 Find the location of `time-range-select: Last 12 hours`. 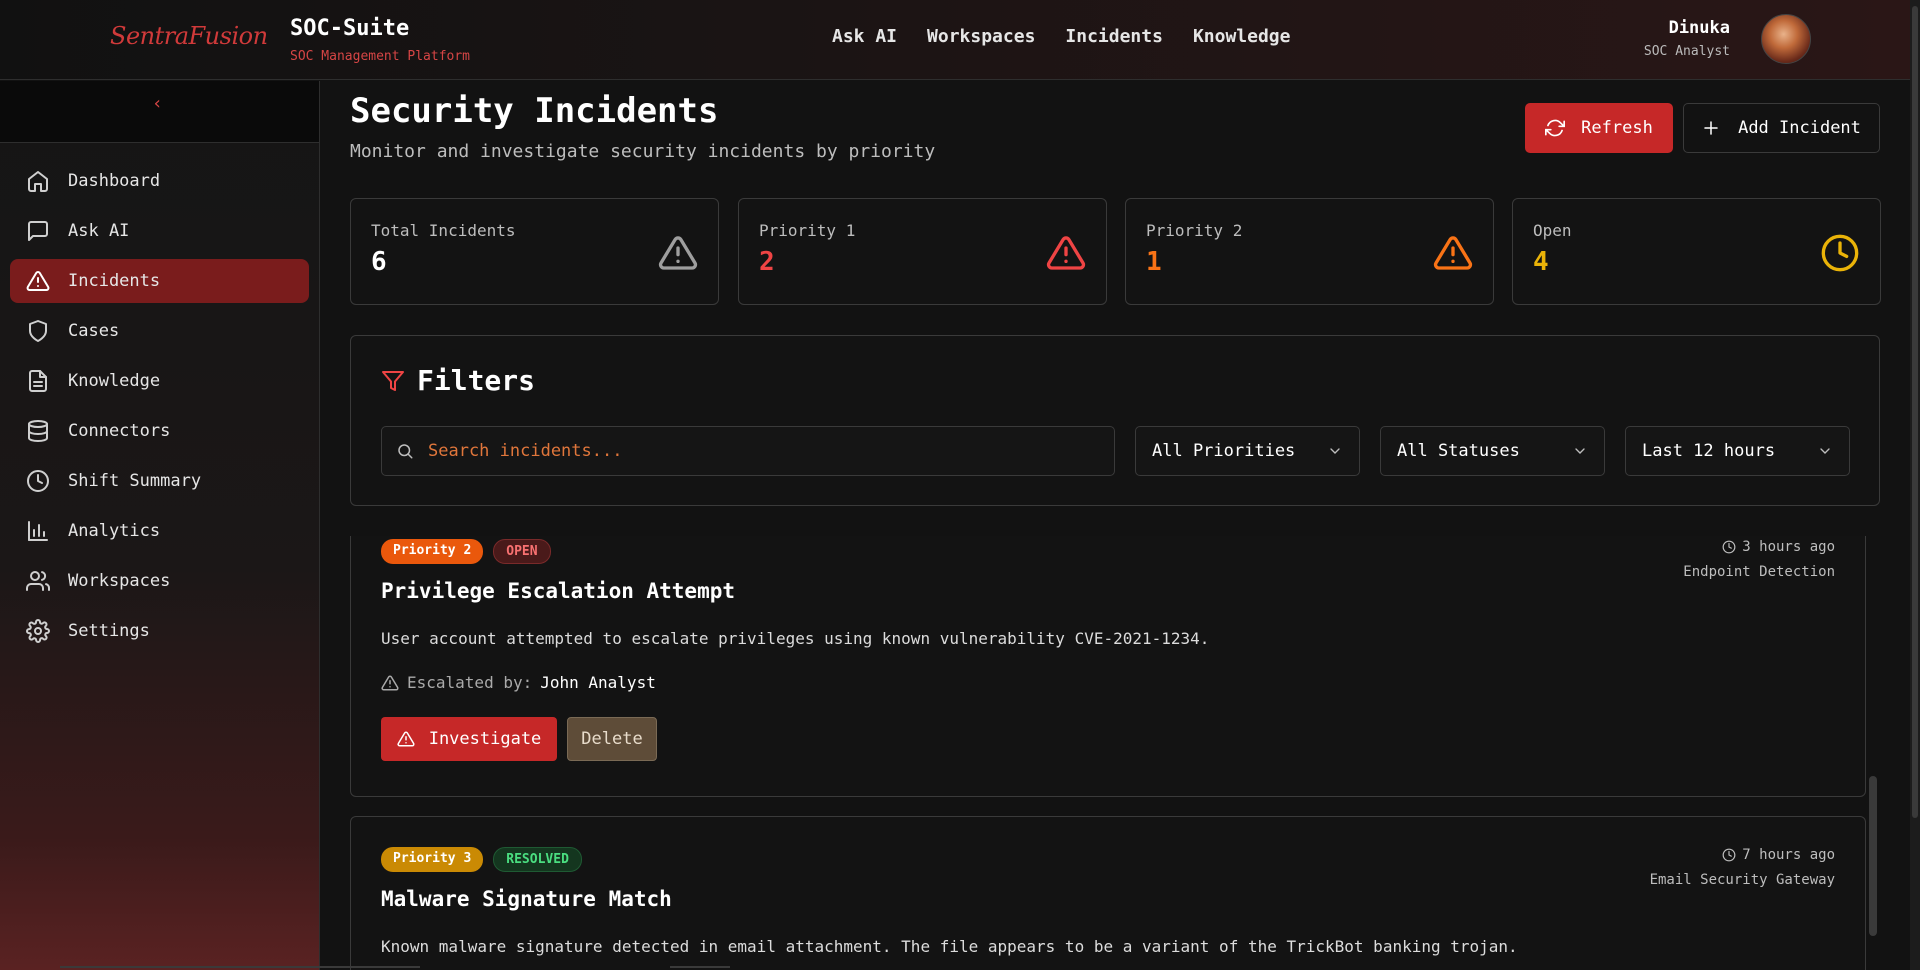

time-range-select: Last 12 hours is located at coordinates (1737, 451).